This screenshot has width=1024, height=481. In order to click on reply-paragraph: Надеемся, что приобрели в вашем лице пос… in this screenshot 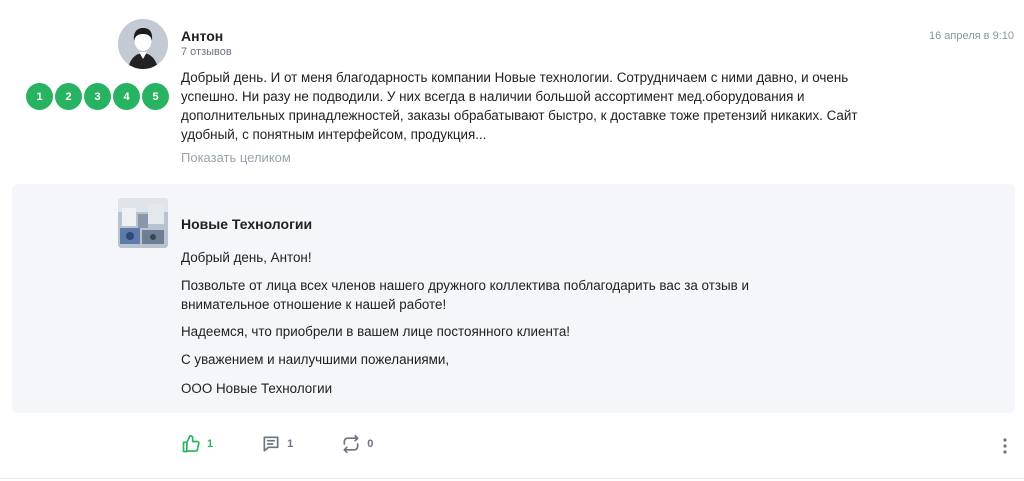, I will do `click(376, 331)`.